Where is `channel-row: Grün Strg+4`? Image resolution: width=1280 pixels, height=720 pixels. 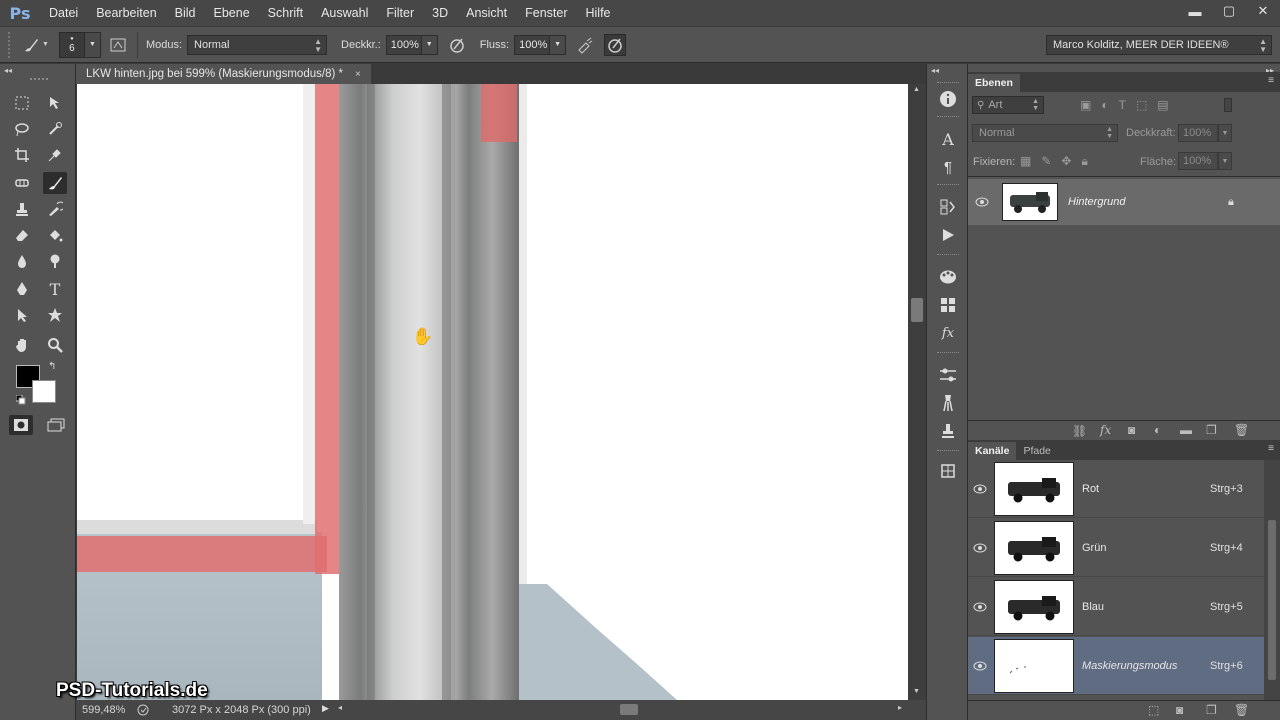 channel-row: Grün Strg+4 is located at coordinates (1124, 548).